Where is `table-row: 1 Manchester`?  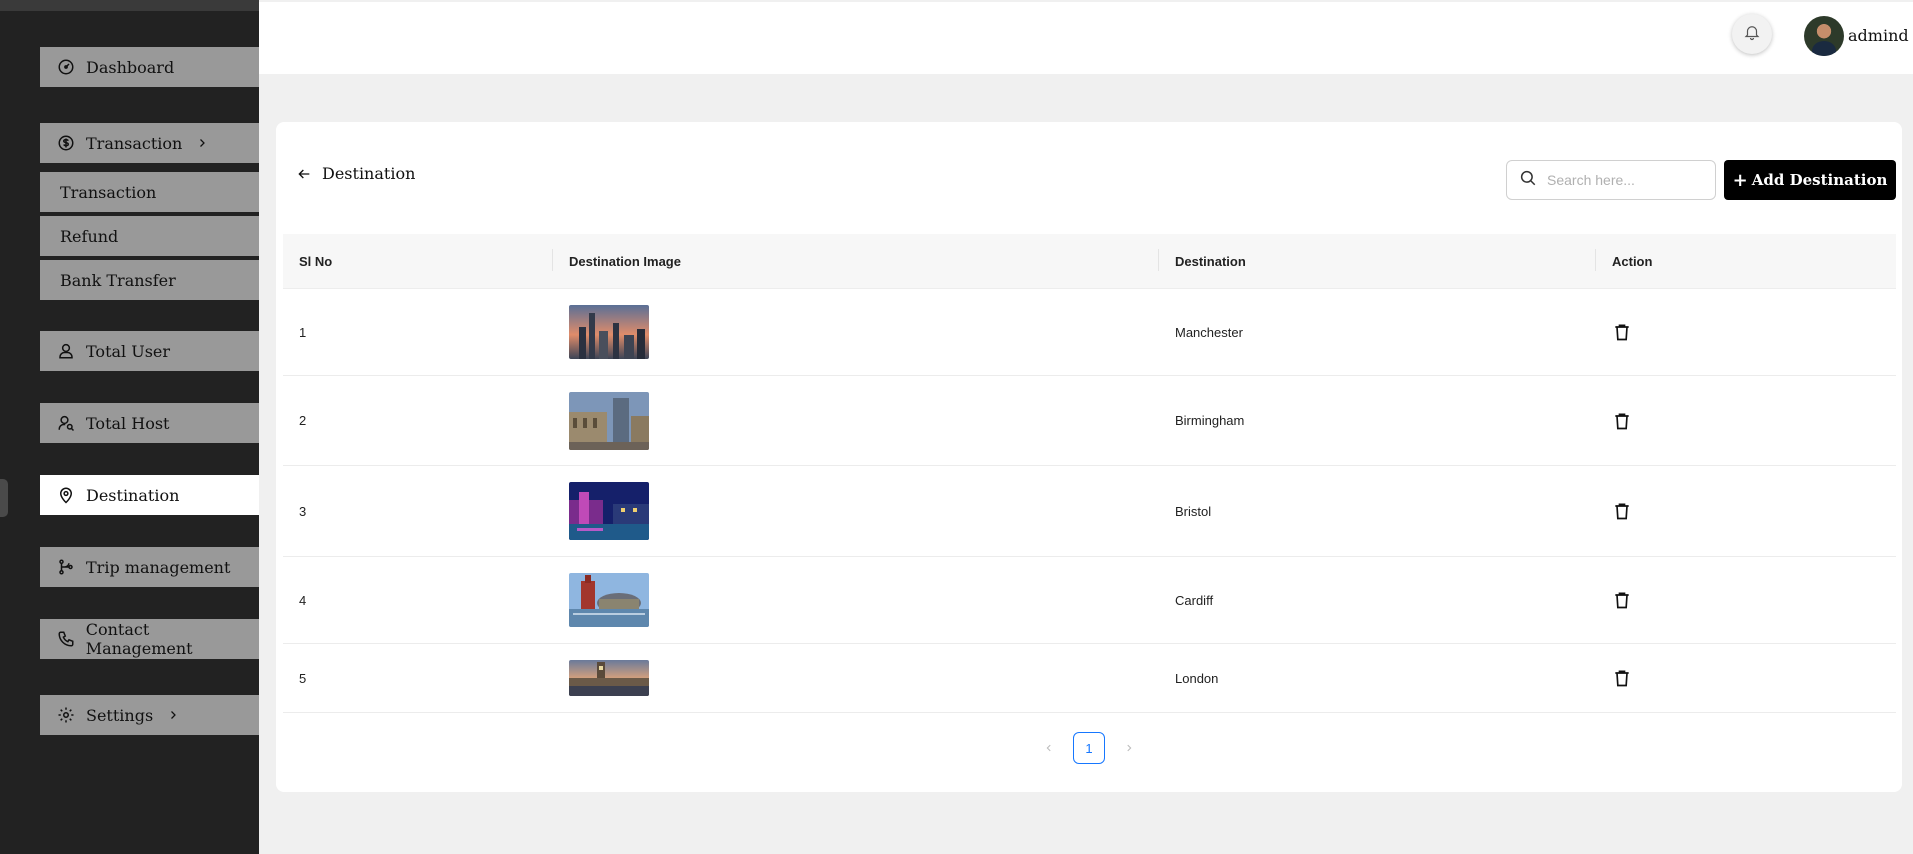 table-row: 1 Manchester is located at coordinates (1089, 332).